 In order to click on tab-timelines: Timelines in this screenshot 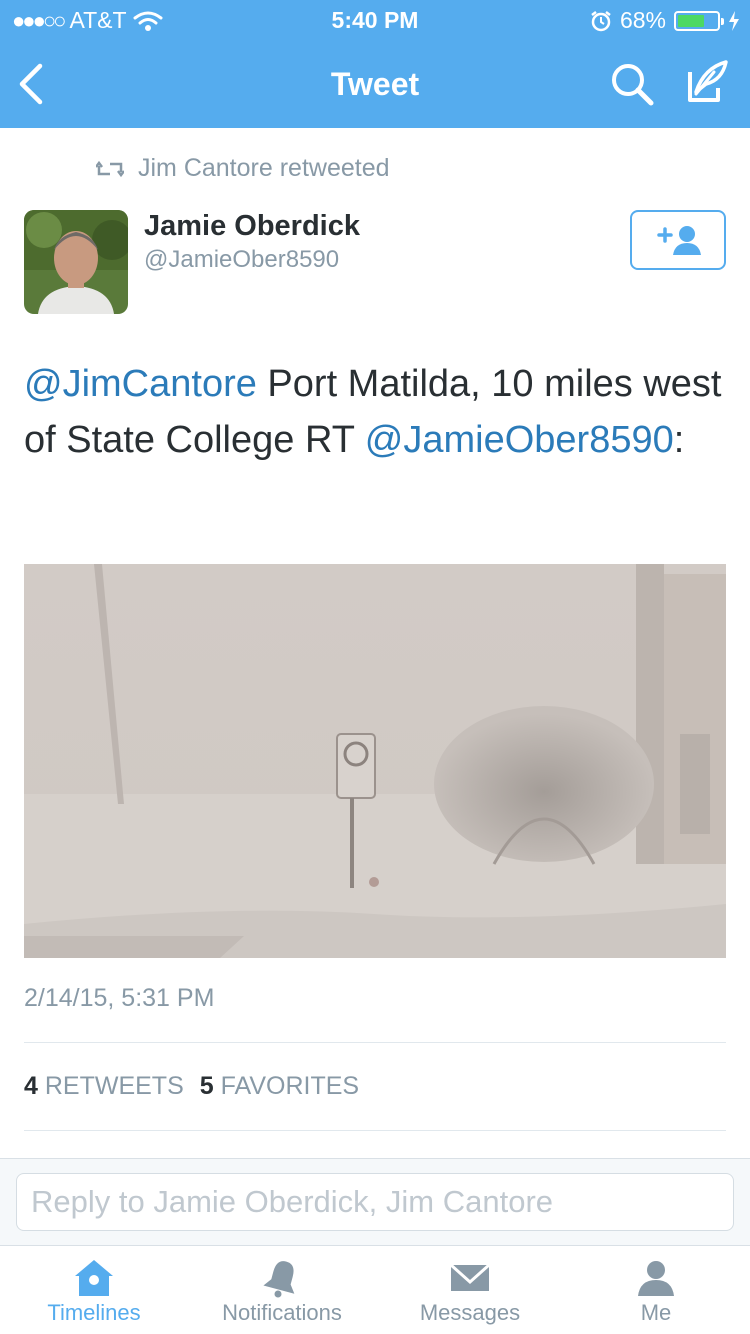, I will do `click(94, 1290)`.